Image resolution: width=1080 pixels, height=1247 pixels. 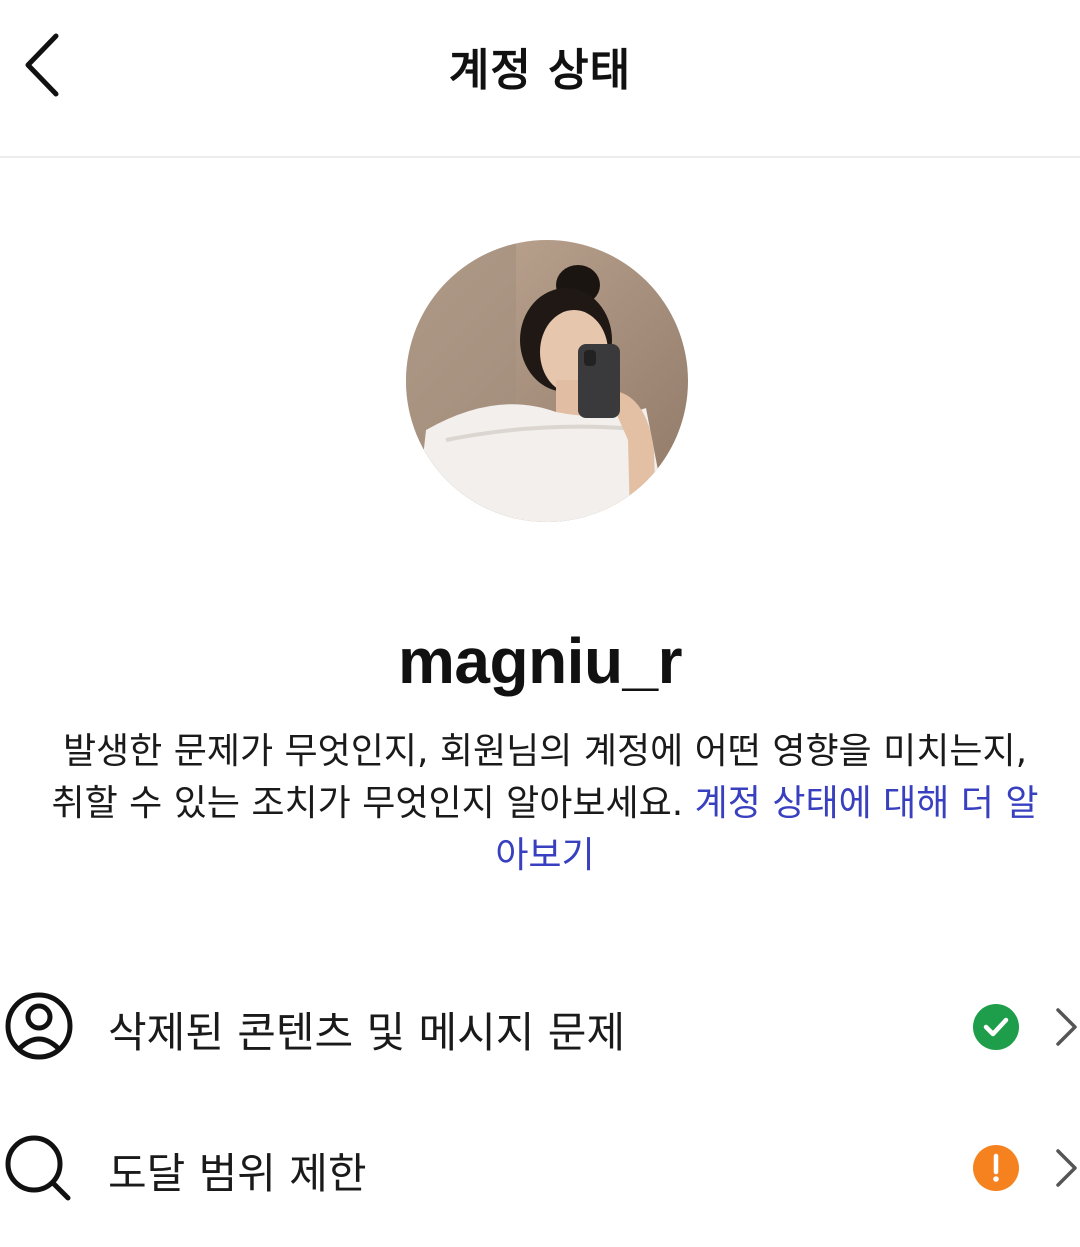 I want to click on person-circle-icon, so click(x=39, y=1026).